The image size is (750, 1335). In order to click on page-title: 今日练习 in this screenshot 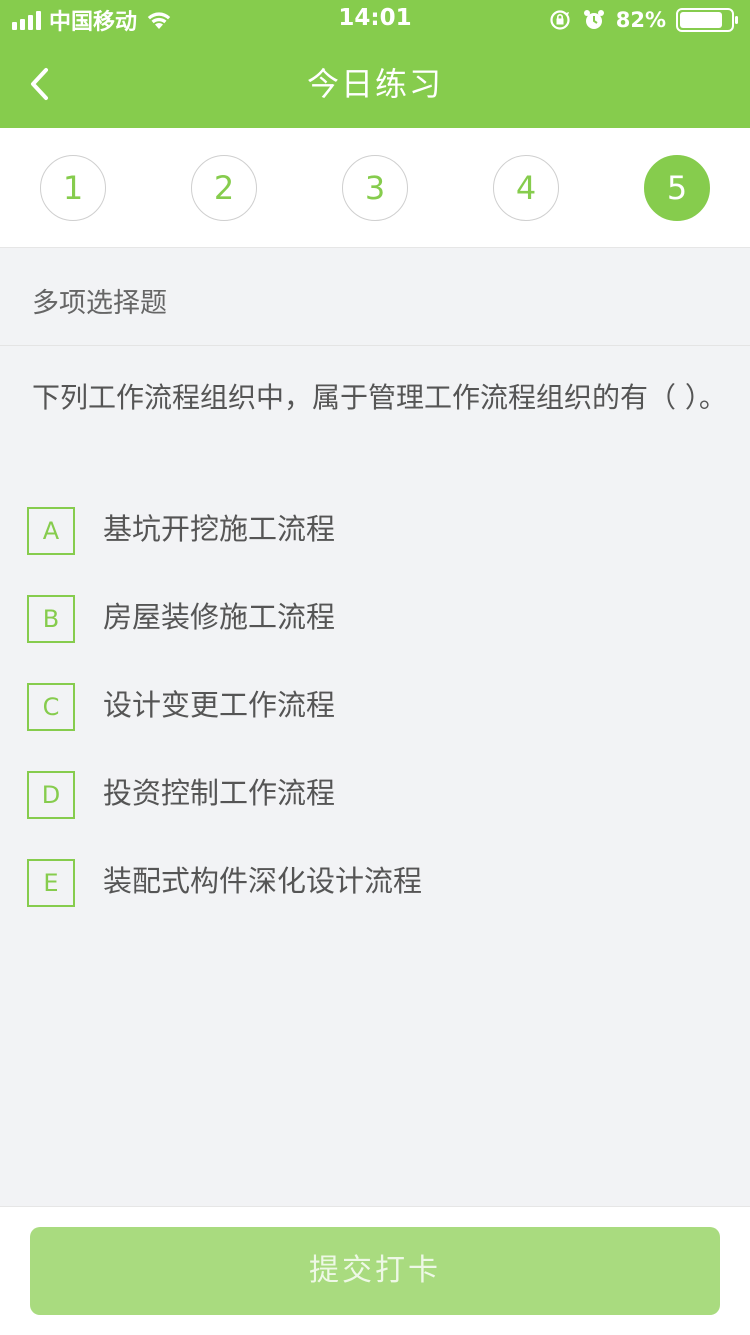, I will do `click(374, 84)`.